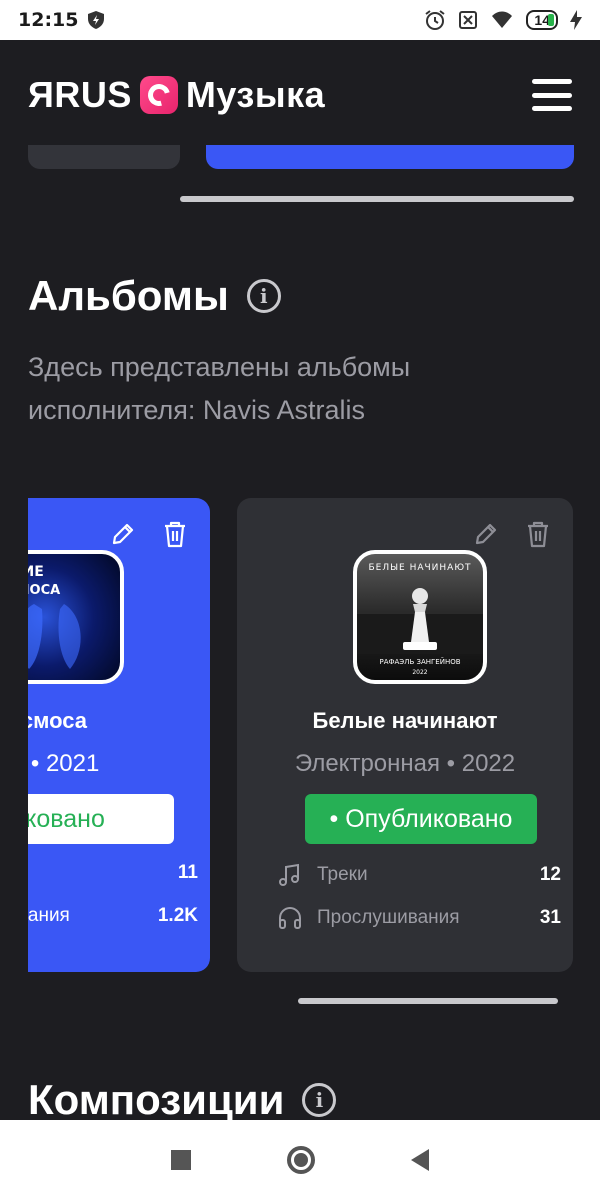 This screenshot has height=1200, width=600. I want to click on status-bar: 12:15 14, so click(300, 20).